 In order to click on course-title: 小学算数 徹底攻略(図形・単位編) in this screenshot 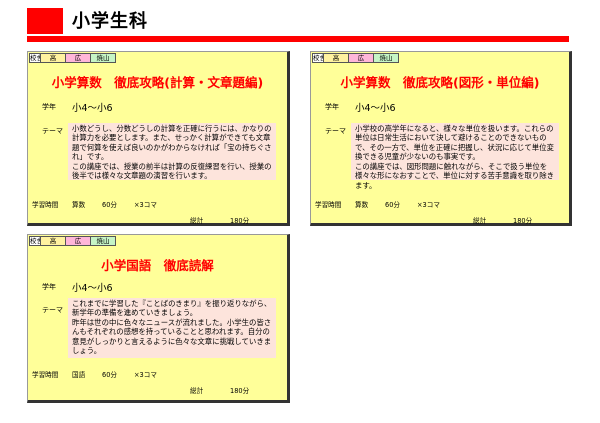, I will do `click(440, 82)`.